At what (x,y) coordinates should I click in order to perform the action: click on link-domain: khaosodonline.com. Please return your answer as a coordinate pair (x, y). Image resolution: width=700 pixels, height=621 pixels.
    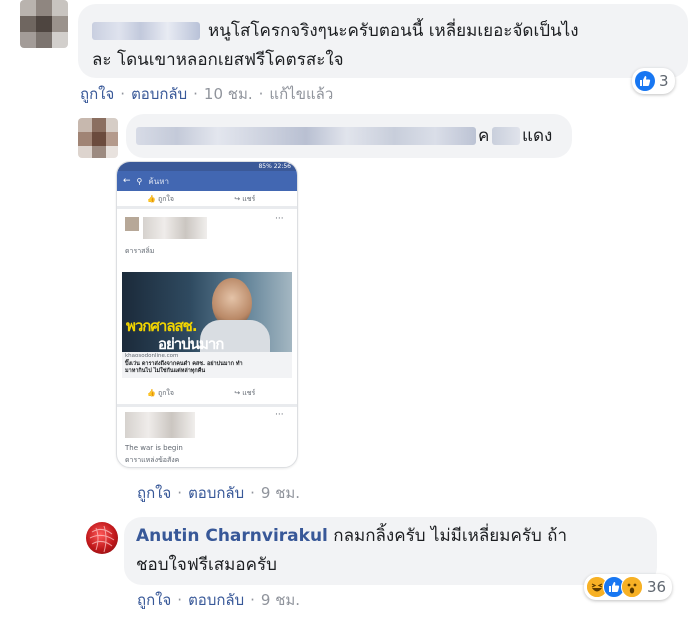
    Looking at the image, I should click on (152, 356).